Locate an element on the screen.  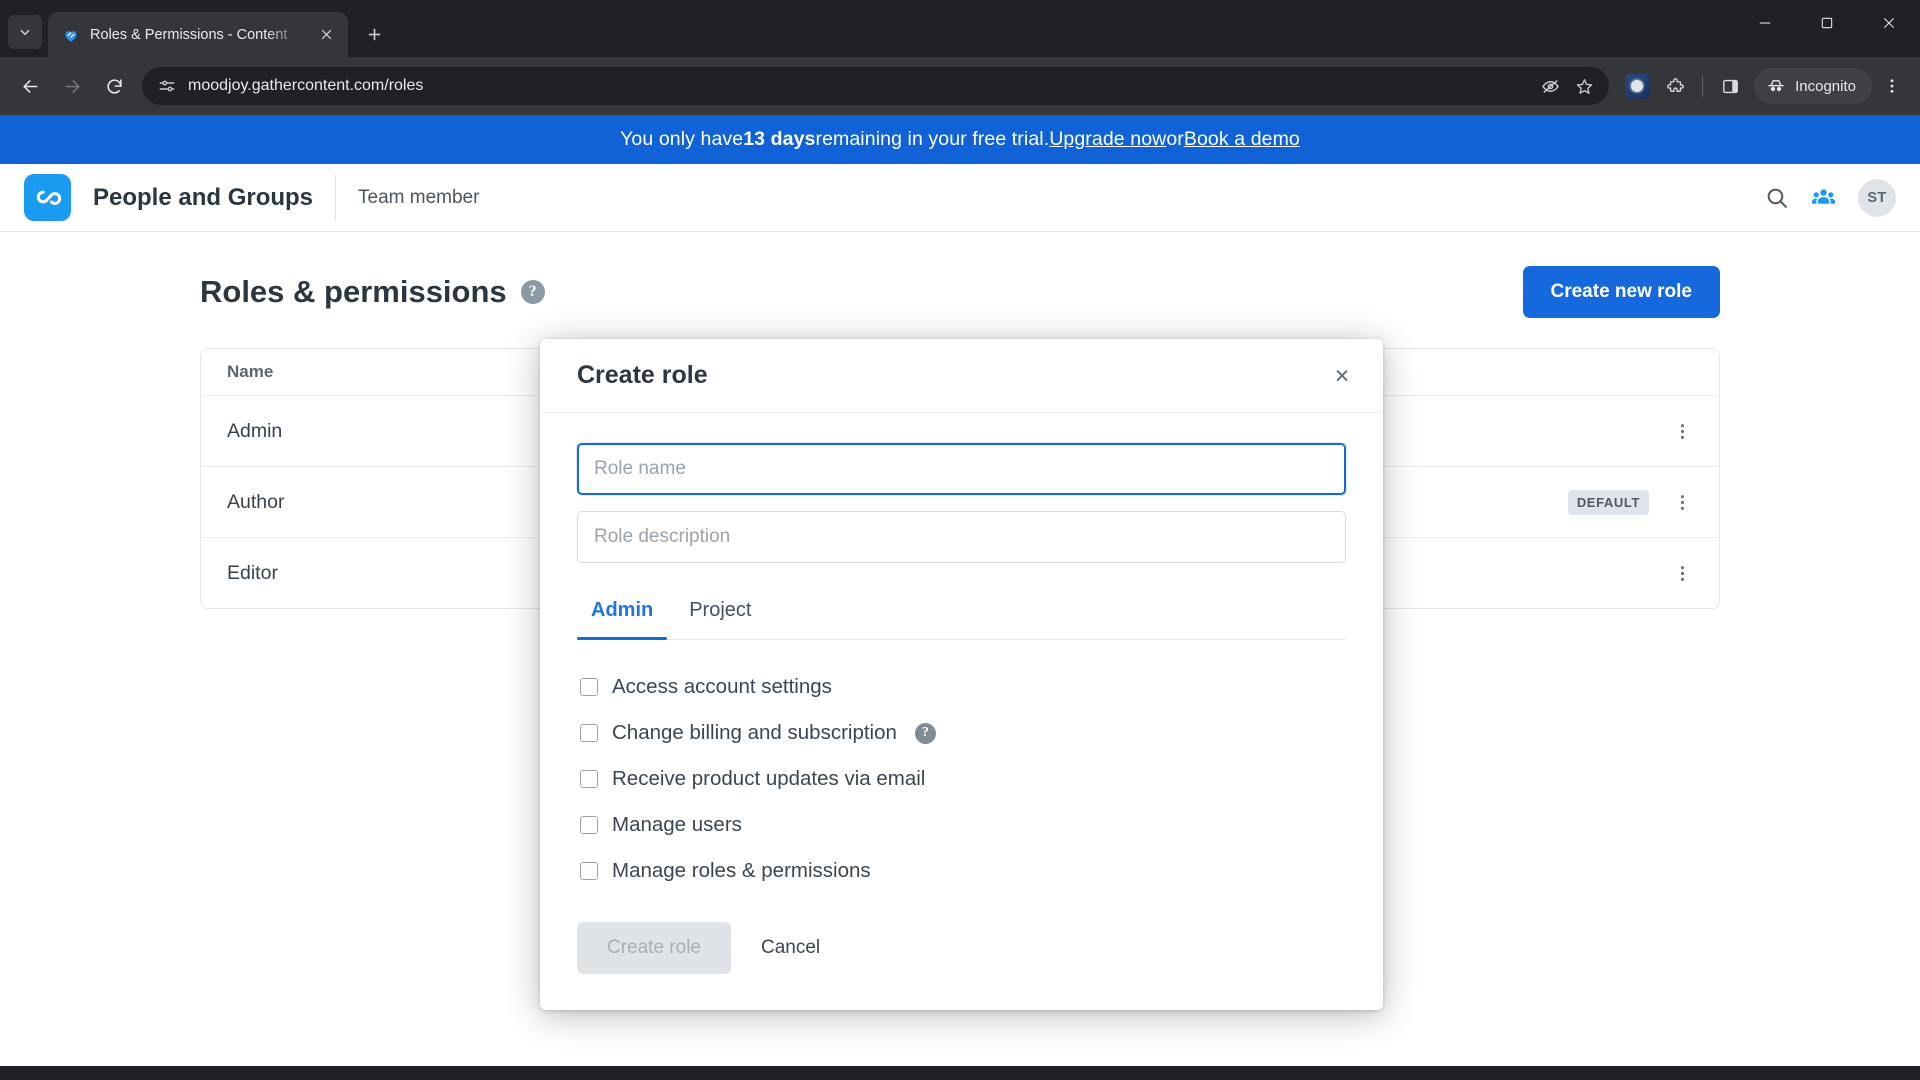
role-name-input is located at coordinates (961, 469).